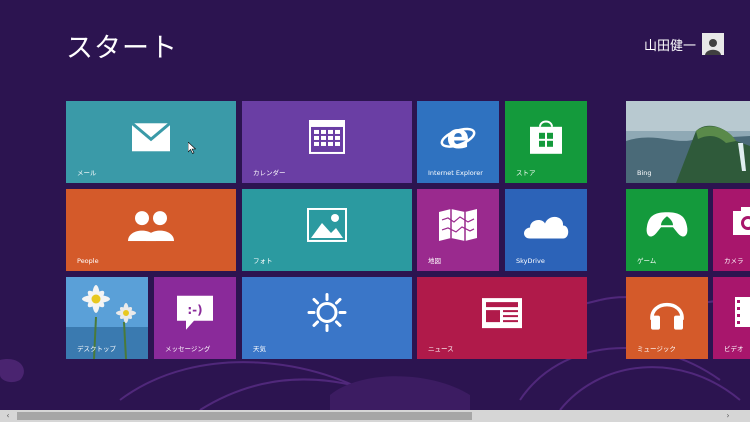 The image size is (750, 422). Describe the element at coordinates (734, 349) in the screenshot. I see `tile-video-label: ビデオ` at that location.